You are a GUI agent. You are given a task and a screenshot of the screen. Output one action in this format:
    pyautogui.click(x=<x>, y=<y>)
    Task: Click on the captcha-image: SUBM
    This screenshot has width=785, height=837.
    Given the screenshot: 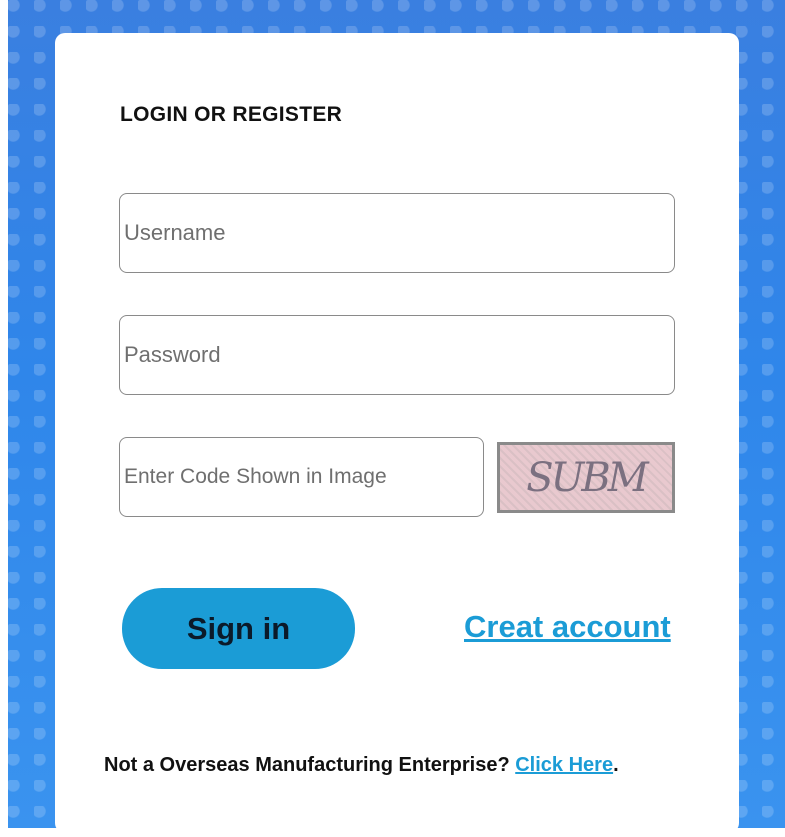 What is the action you would take?
    pyautogui.click(x=586, y=477)
    